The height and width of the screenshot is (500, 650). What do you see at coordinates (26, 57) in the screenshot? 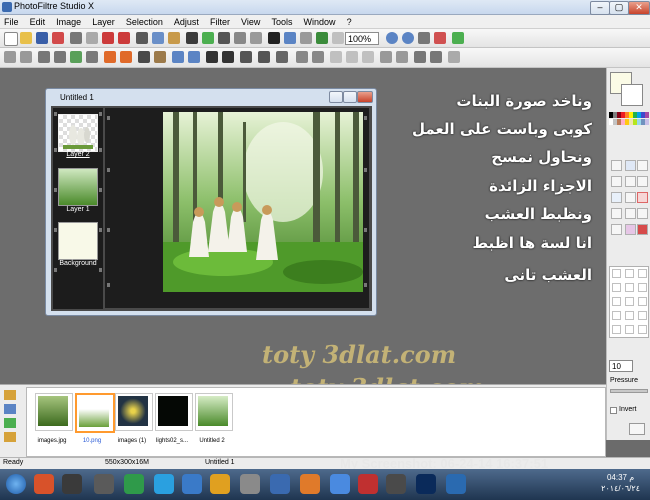
I see `auto-contrast-icon` at bounding box center [26, 57].